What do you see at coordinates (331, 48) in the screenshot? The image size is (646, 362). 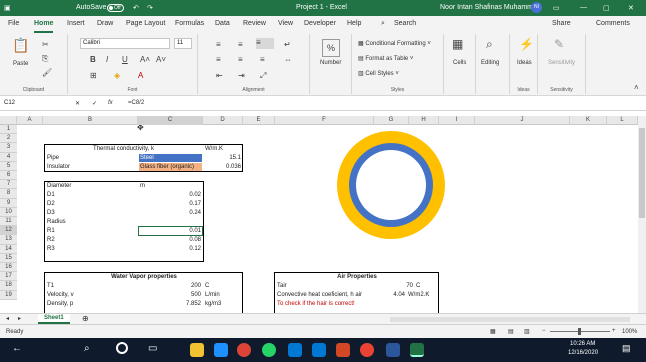 I see `number-format-icon: %` at bounding box center [331, 48].